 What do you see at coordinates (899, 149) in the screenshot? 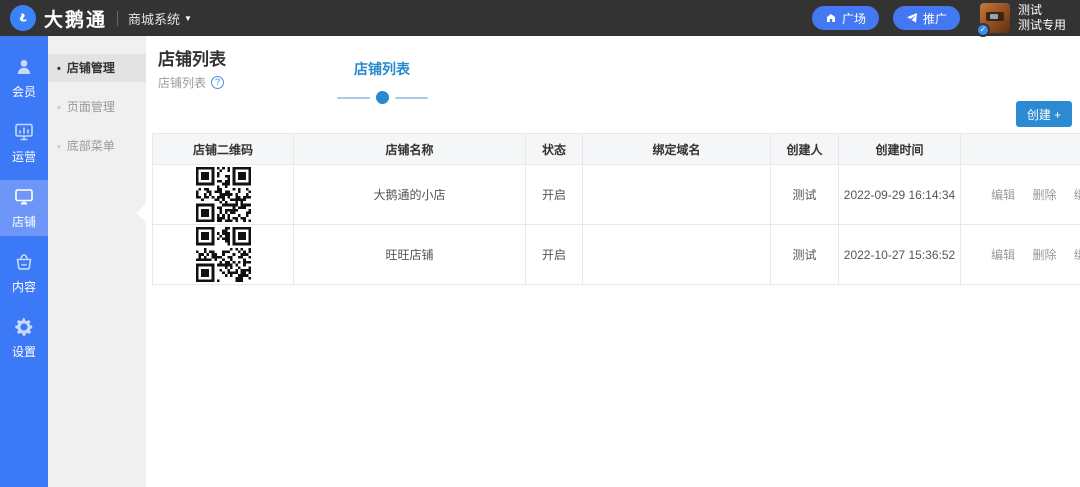
I see `col-created: 创建时间` at bounding box center [899, 149].